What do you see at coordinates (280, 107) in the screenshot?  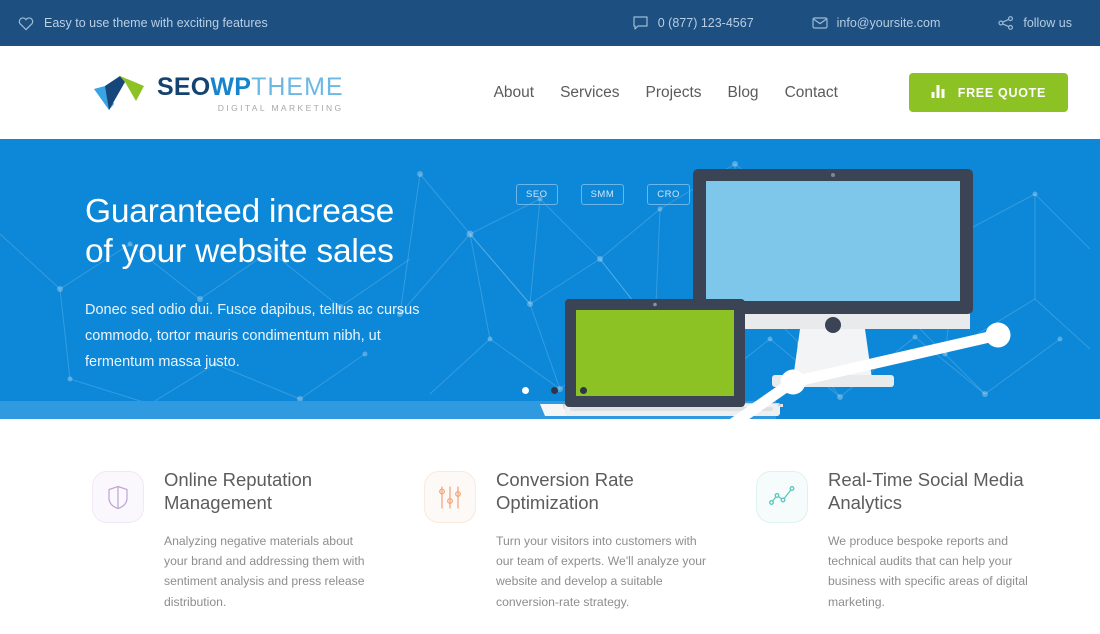 I see `logo-subtitle: DIGITAL MARKETING` at bounding box center [280, 107].